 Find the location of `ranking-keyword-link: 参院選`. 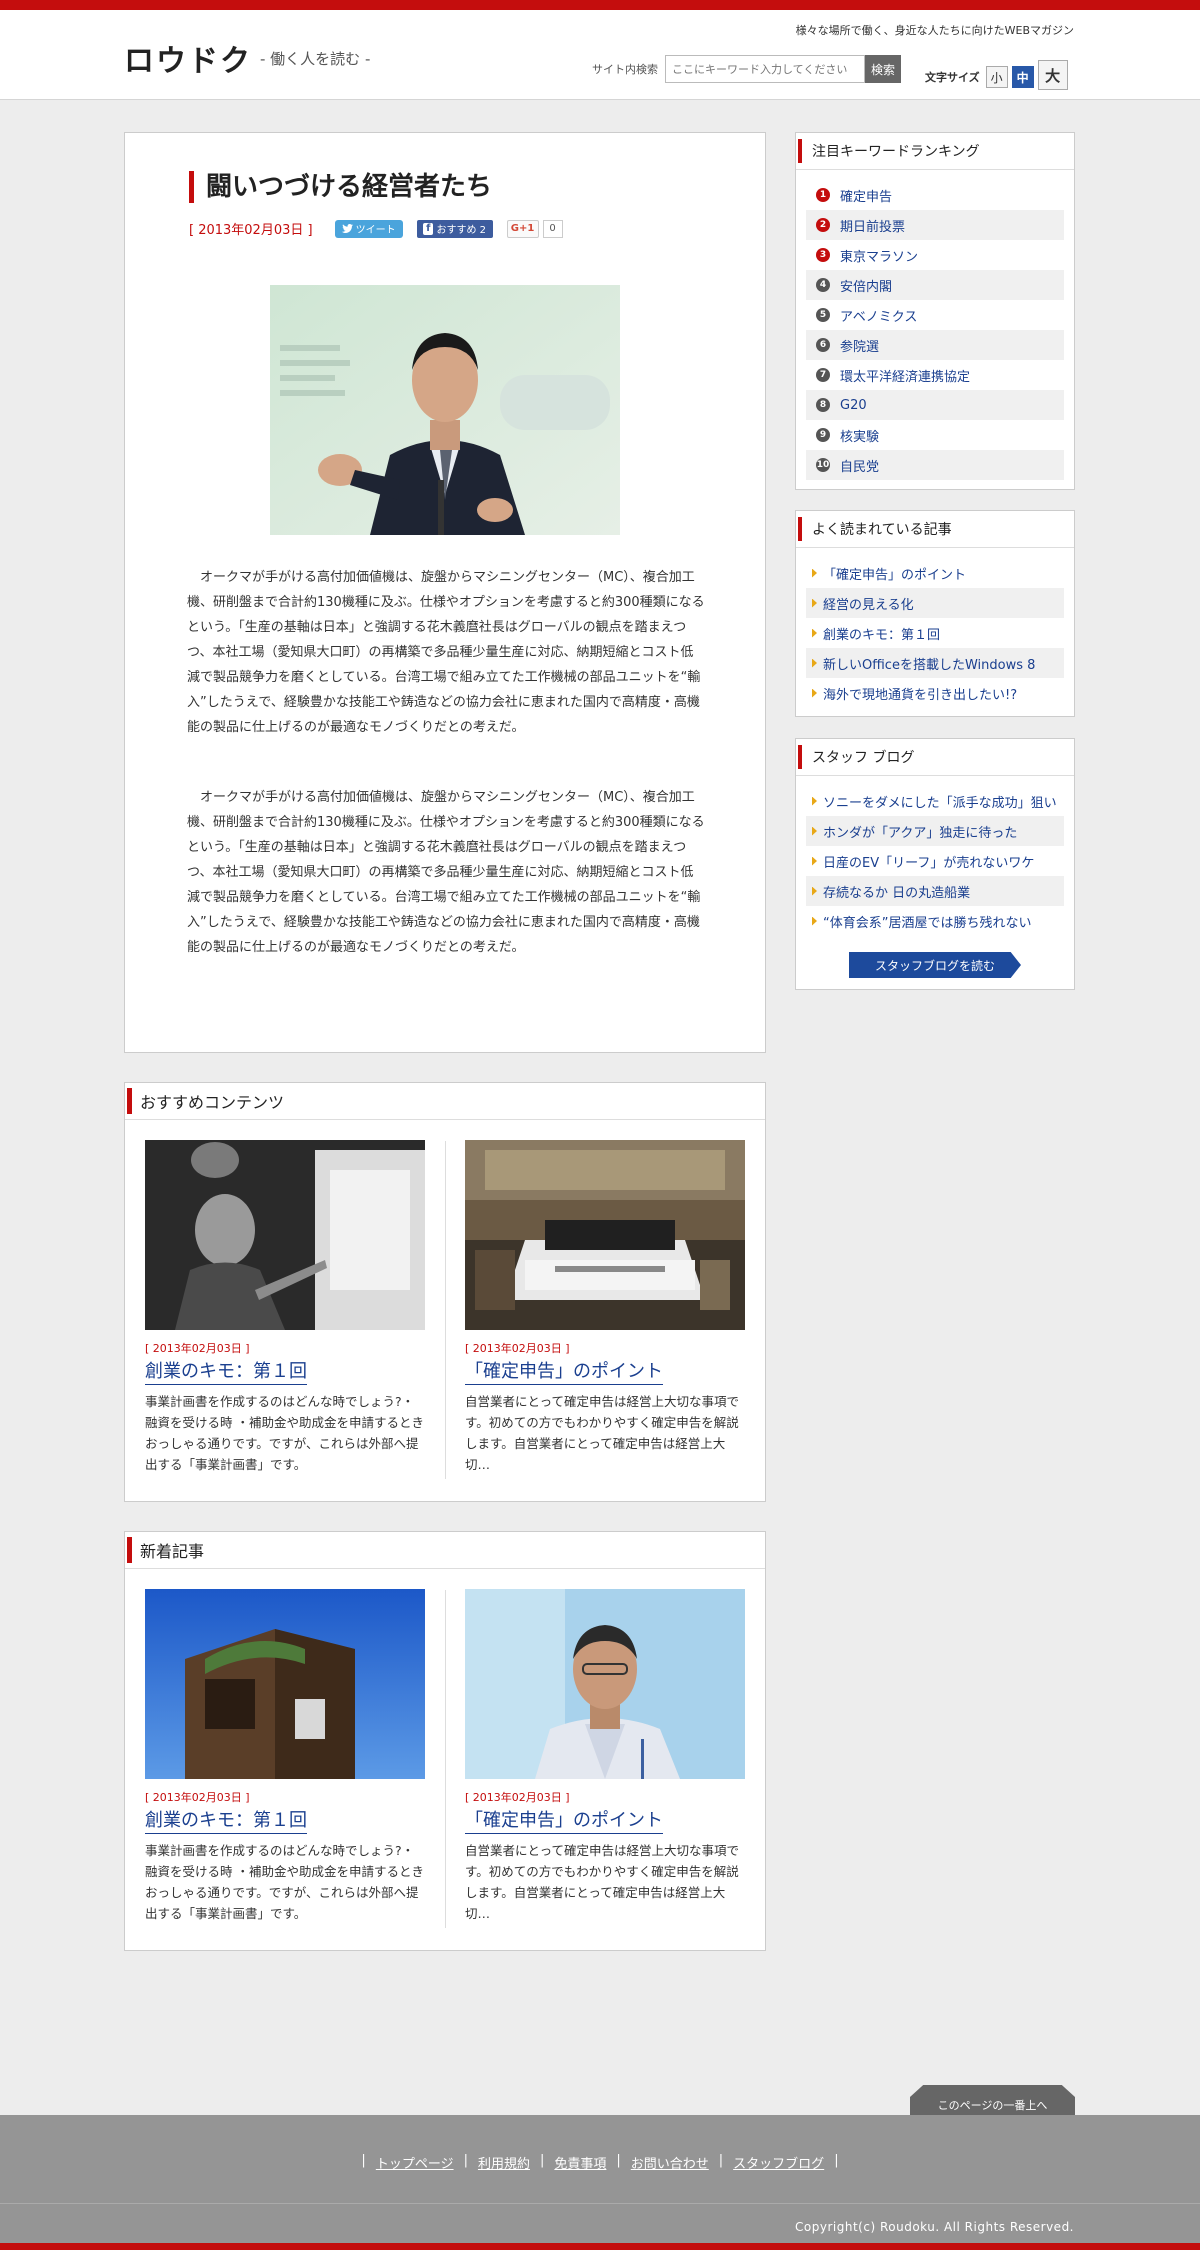

ranking-keyword-link: 参院選 is located at coordinates (859, 345).